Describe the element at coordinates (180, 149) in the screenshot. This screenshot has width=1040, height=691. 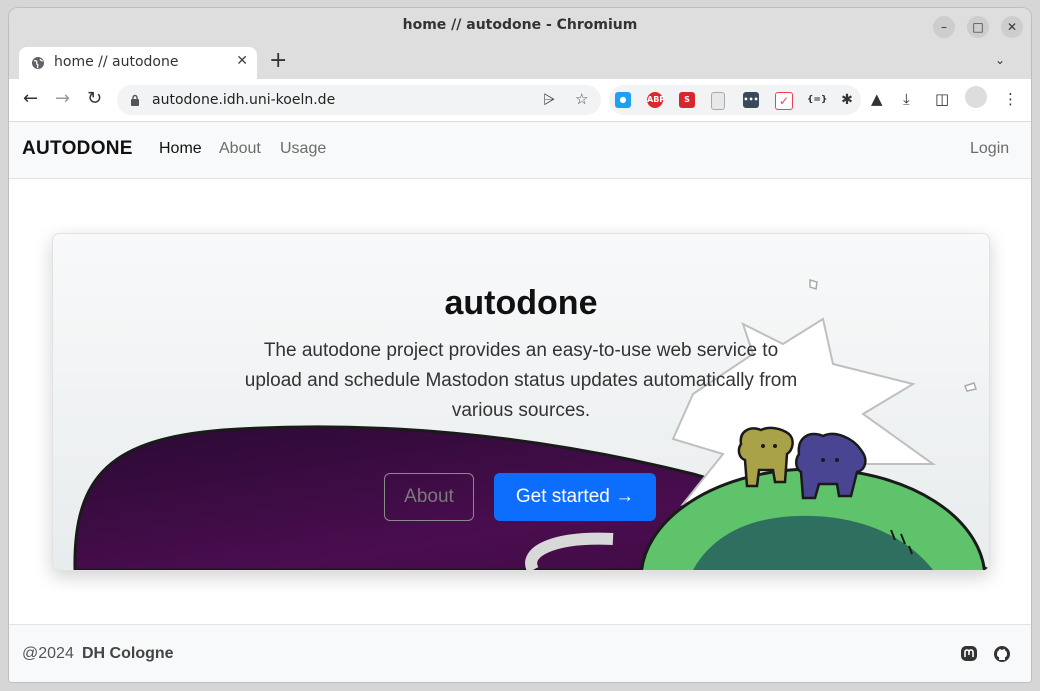
I see `nav-home: Home` at that location.